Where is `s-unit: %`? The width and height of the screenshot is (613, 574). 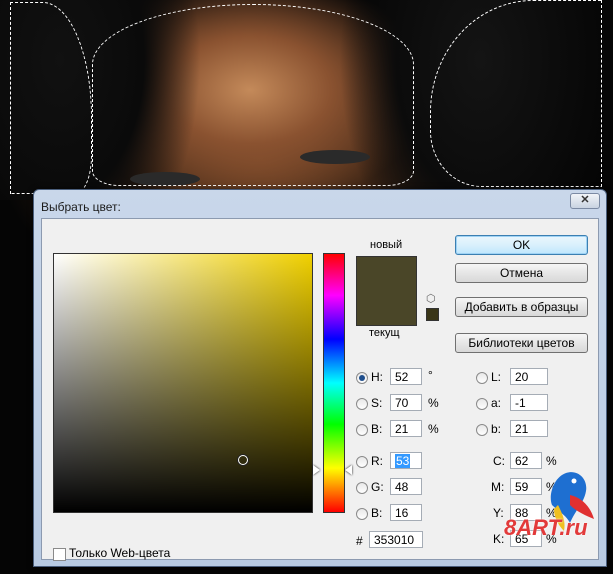
s-unit: % is located at coordinates (433, 403).